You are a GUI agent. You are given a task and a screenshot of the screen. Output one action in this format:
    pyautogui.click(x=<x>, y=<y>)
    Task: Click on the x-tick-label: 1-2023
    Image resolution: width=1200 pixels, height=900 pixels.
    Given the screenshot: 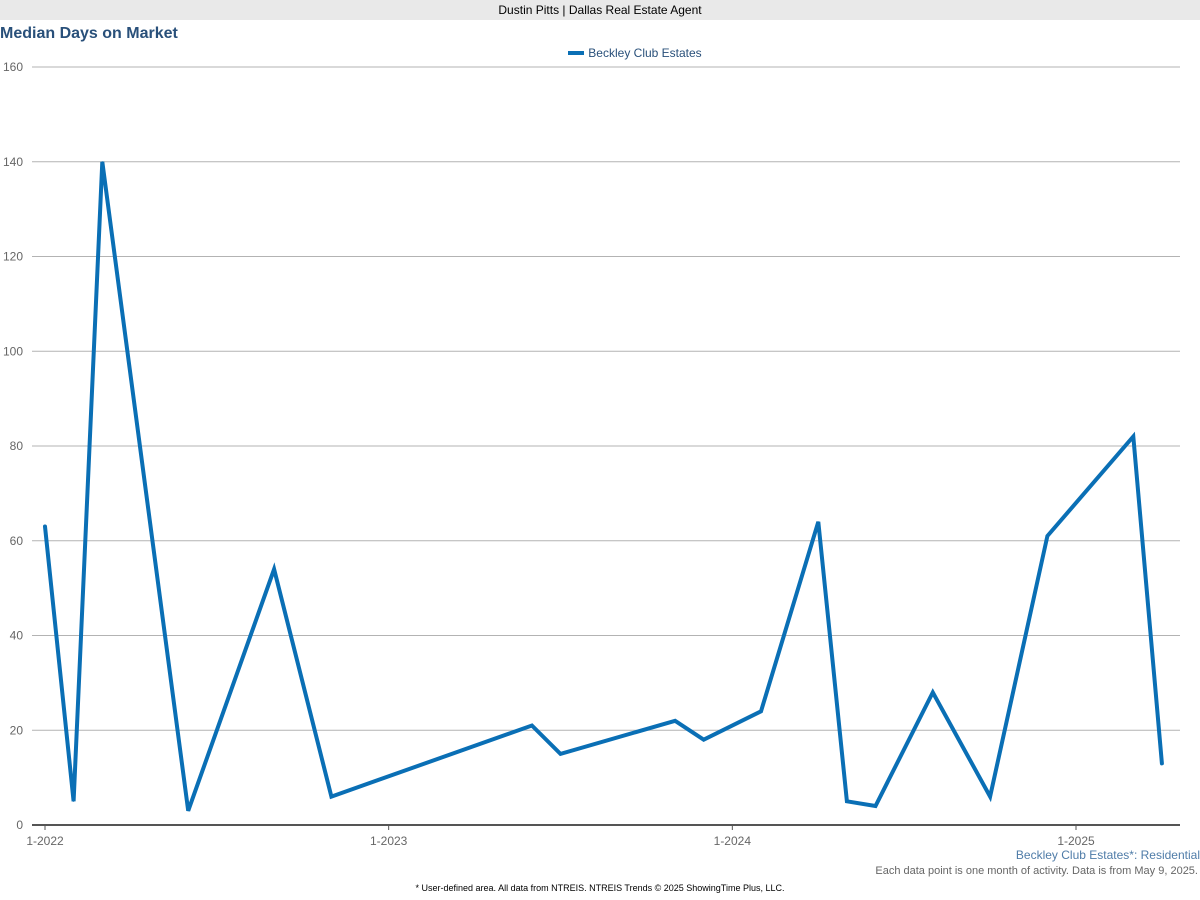 What is the action you would take?
    pyautogui.click(x=389, y=841)
    